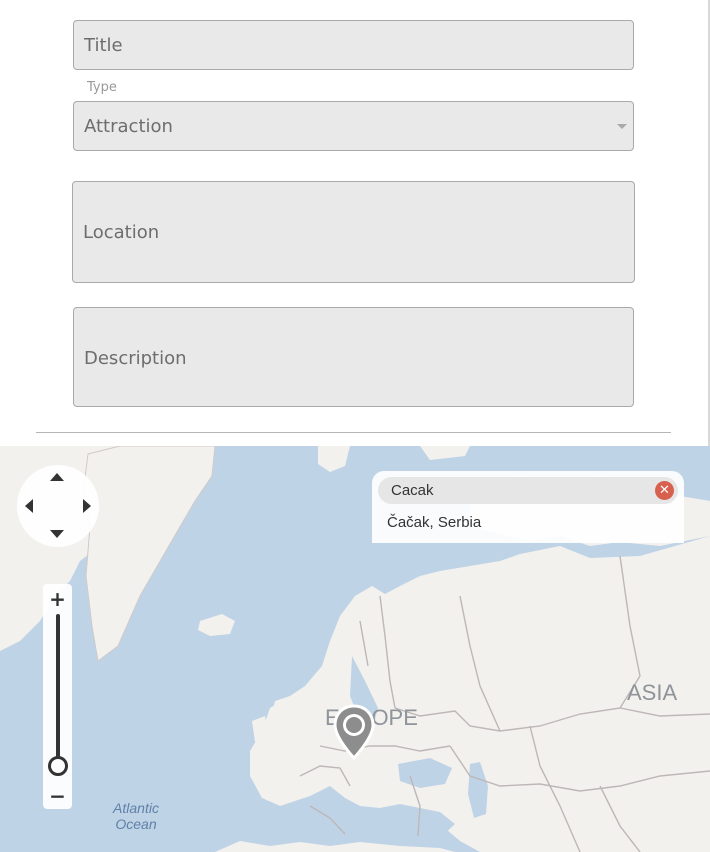  Describe the element at coordinates (57, 796) in the screenshot. I see `zoom-out-button: −` at that location.